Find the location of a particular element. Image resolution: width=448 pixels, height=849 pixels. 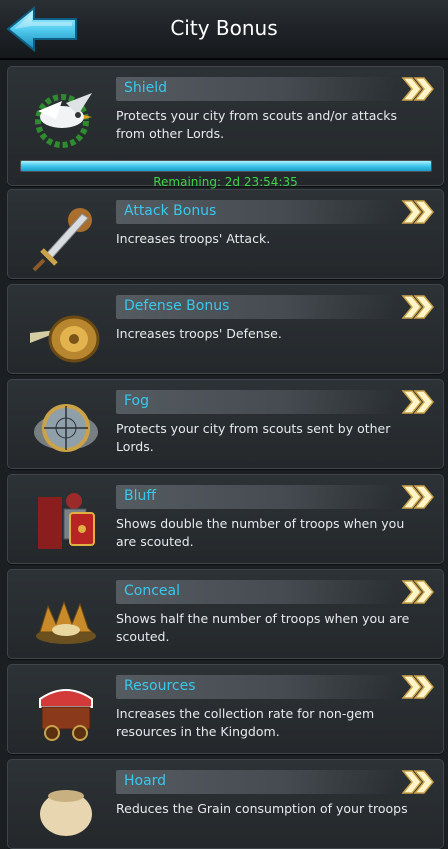

bonus-name: Bluff is located at coordinates (140, 496).